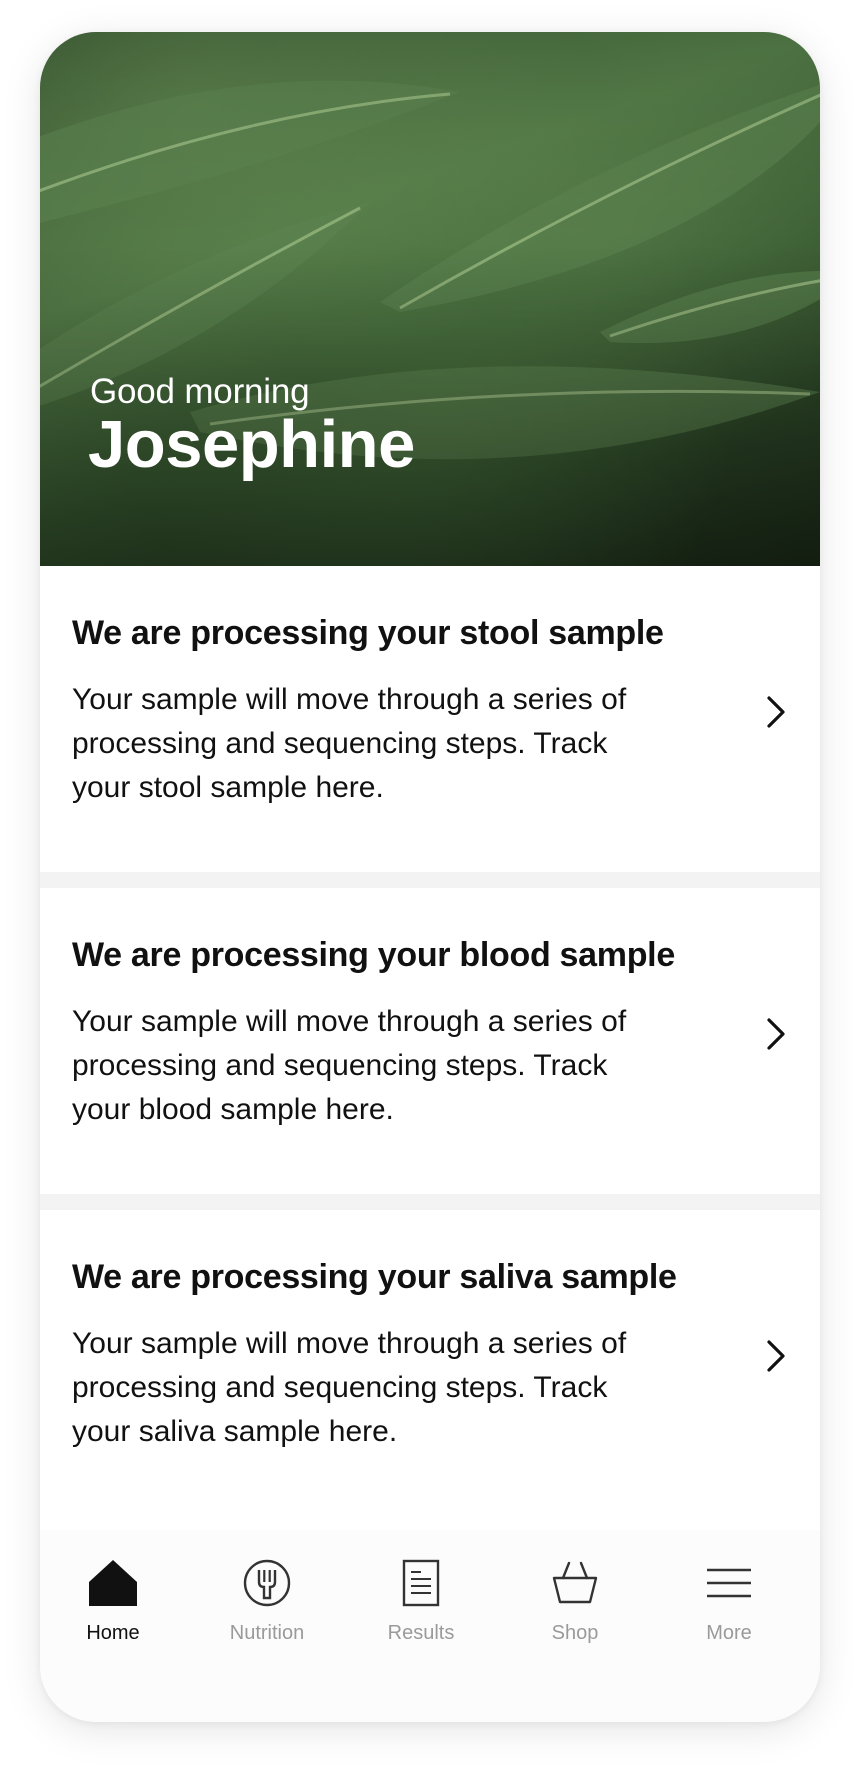 The width and height of the screenshot is (860, 1768). Describe the element at coordinates (729, 1583) in the screenshot. I see `menu-icon` at that location.